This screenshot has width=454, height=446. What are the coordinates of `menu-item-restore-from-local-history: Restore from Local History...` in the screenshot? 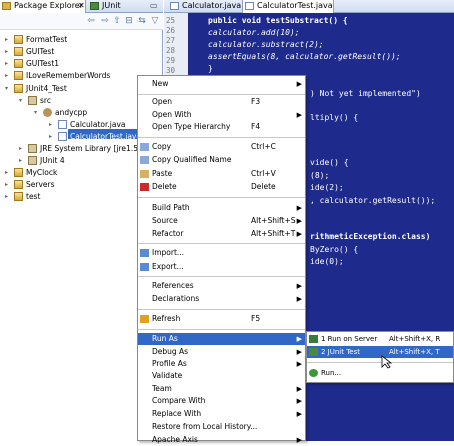 It's located at (221, 427).